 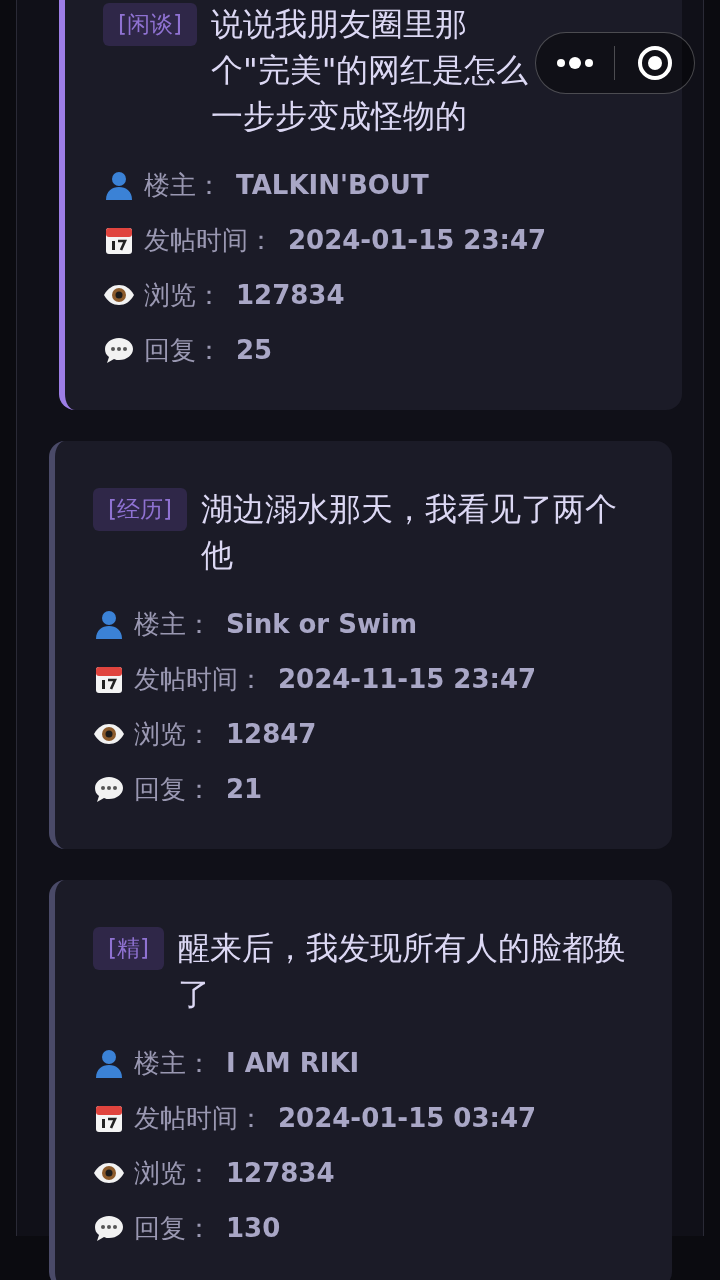 I want to click on meta-value: 12847, so click(x=271, y=734).